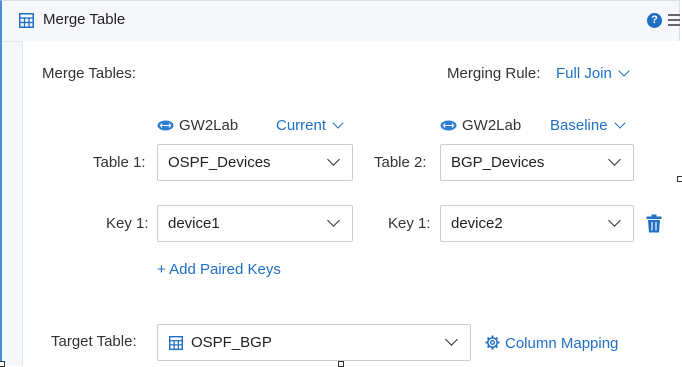 This screenshot has height=367, width=682. I want to click on target-table-label: Target Table:, so click(94, 341).